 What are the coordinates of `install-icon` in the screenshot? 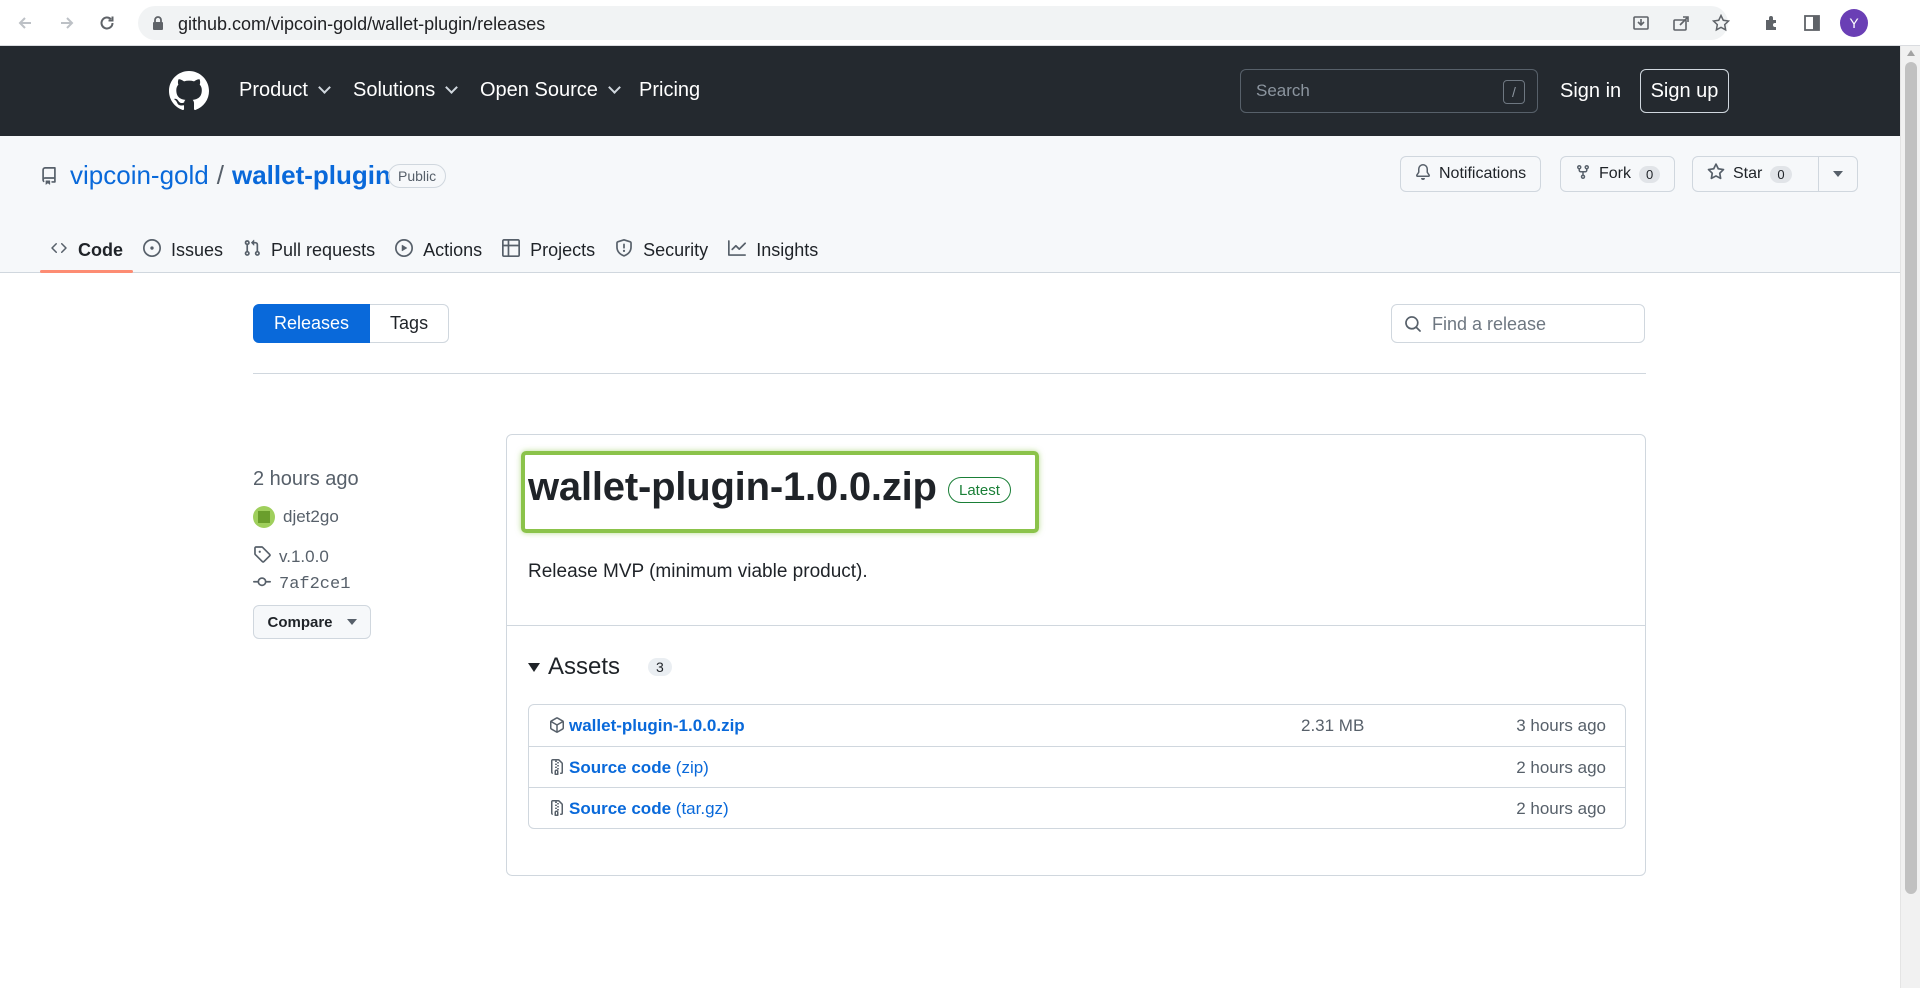 It's located at (1641, 23).